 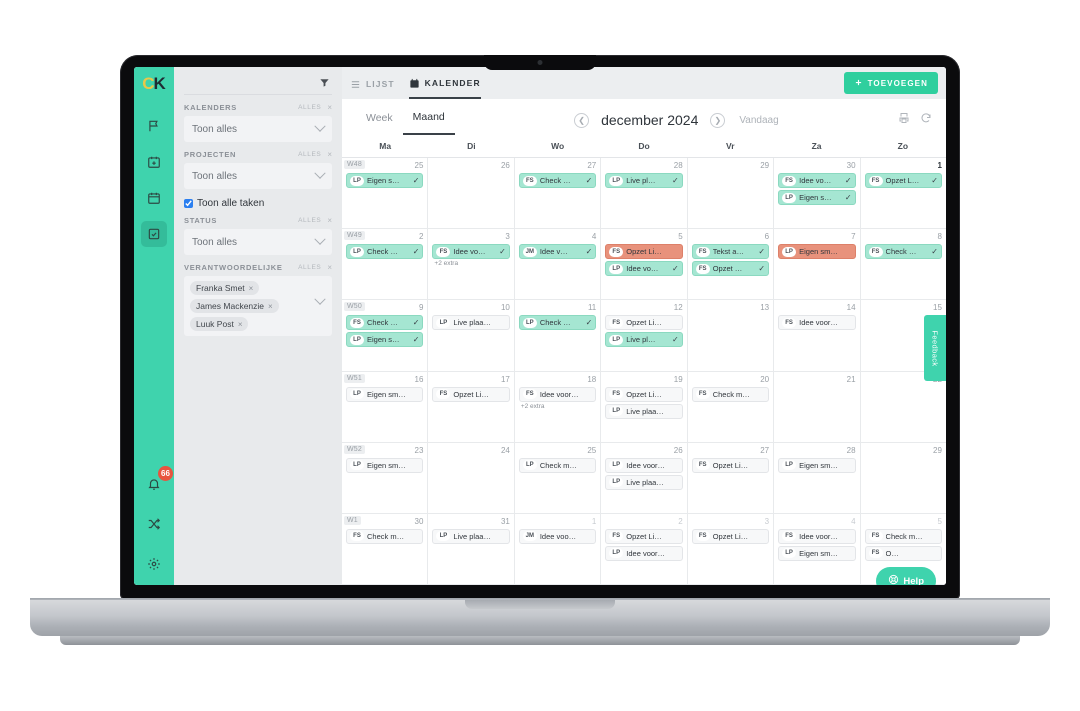 I want to click on filter-icon, so click(x=324, y=82).